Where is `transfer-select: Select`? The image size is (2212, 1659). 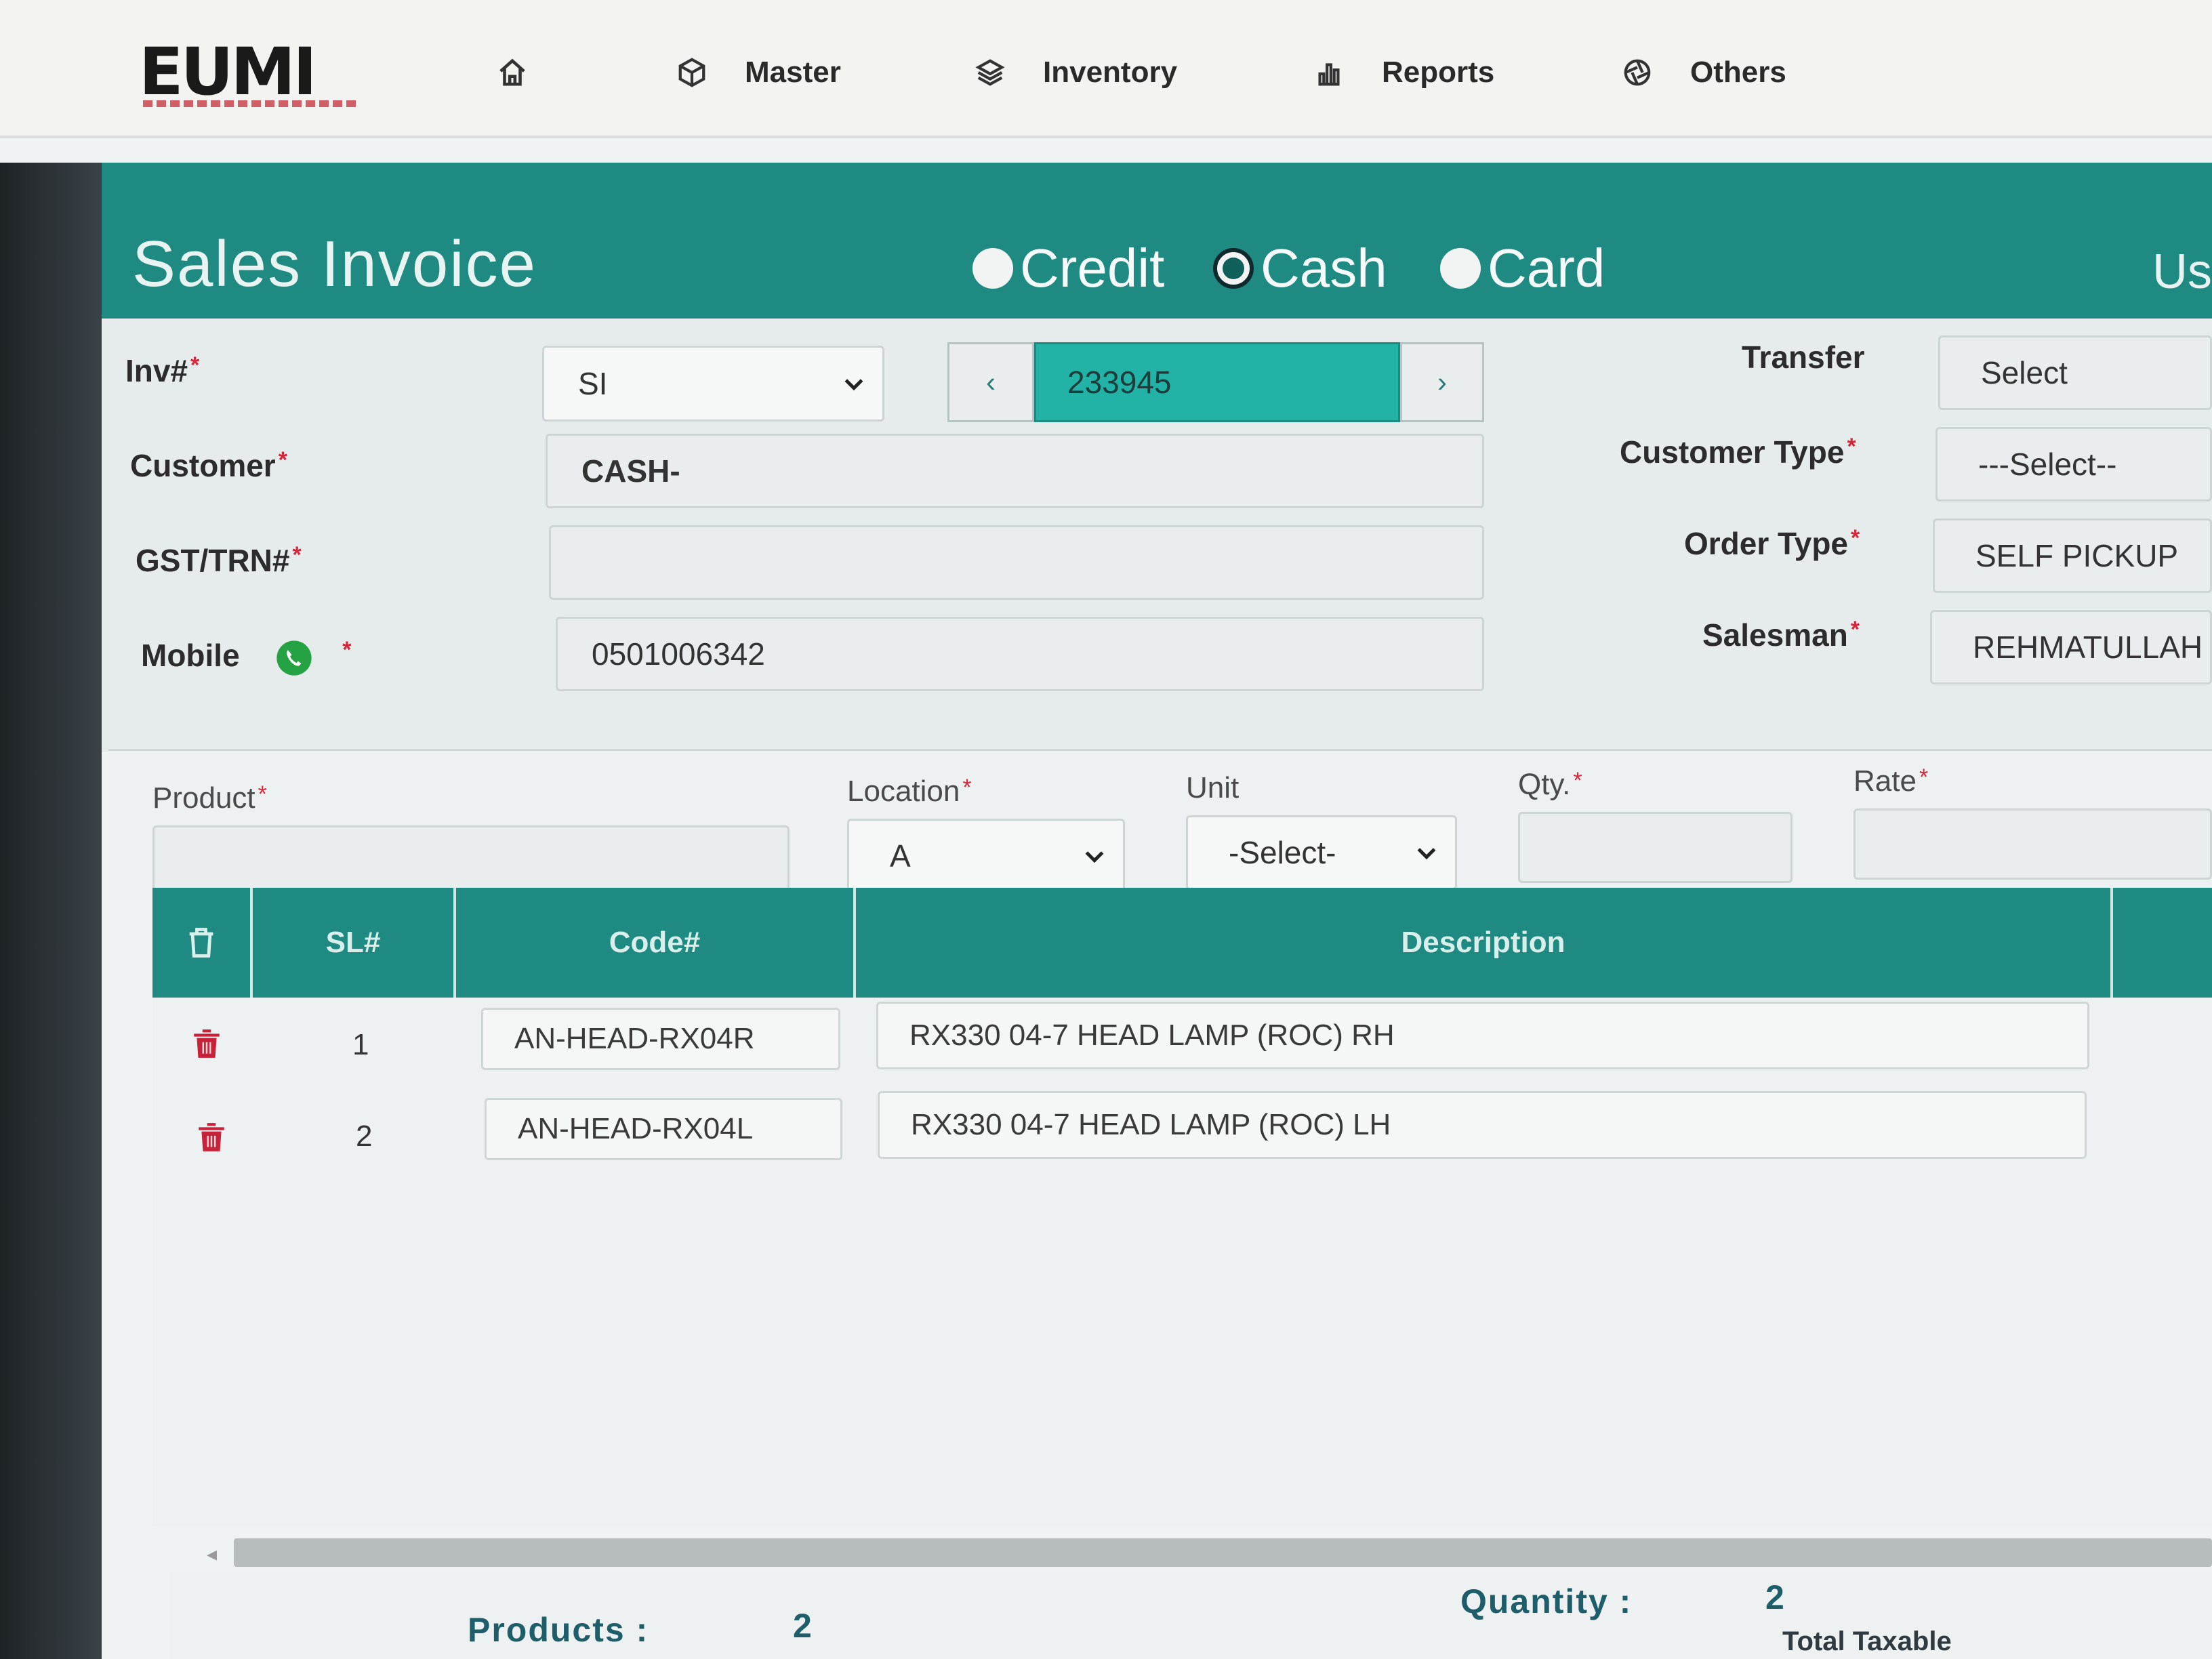 transfer-select: Select is located at coordinates (2075, 372).